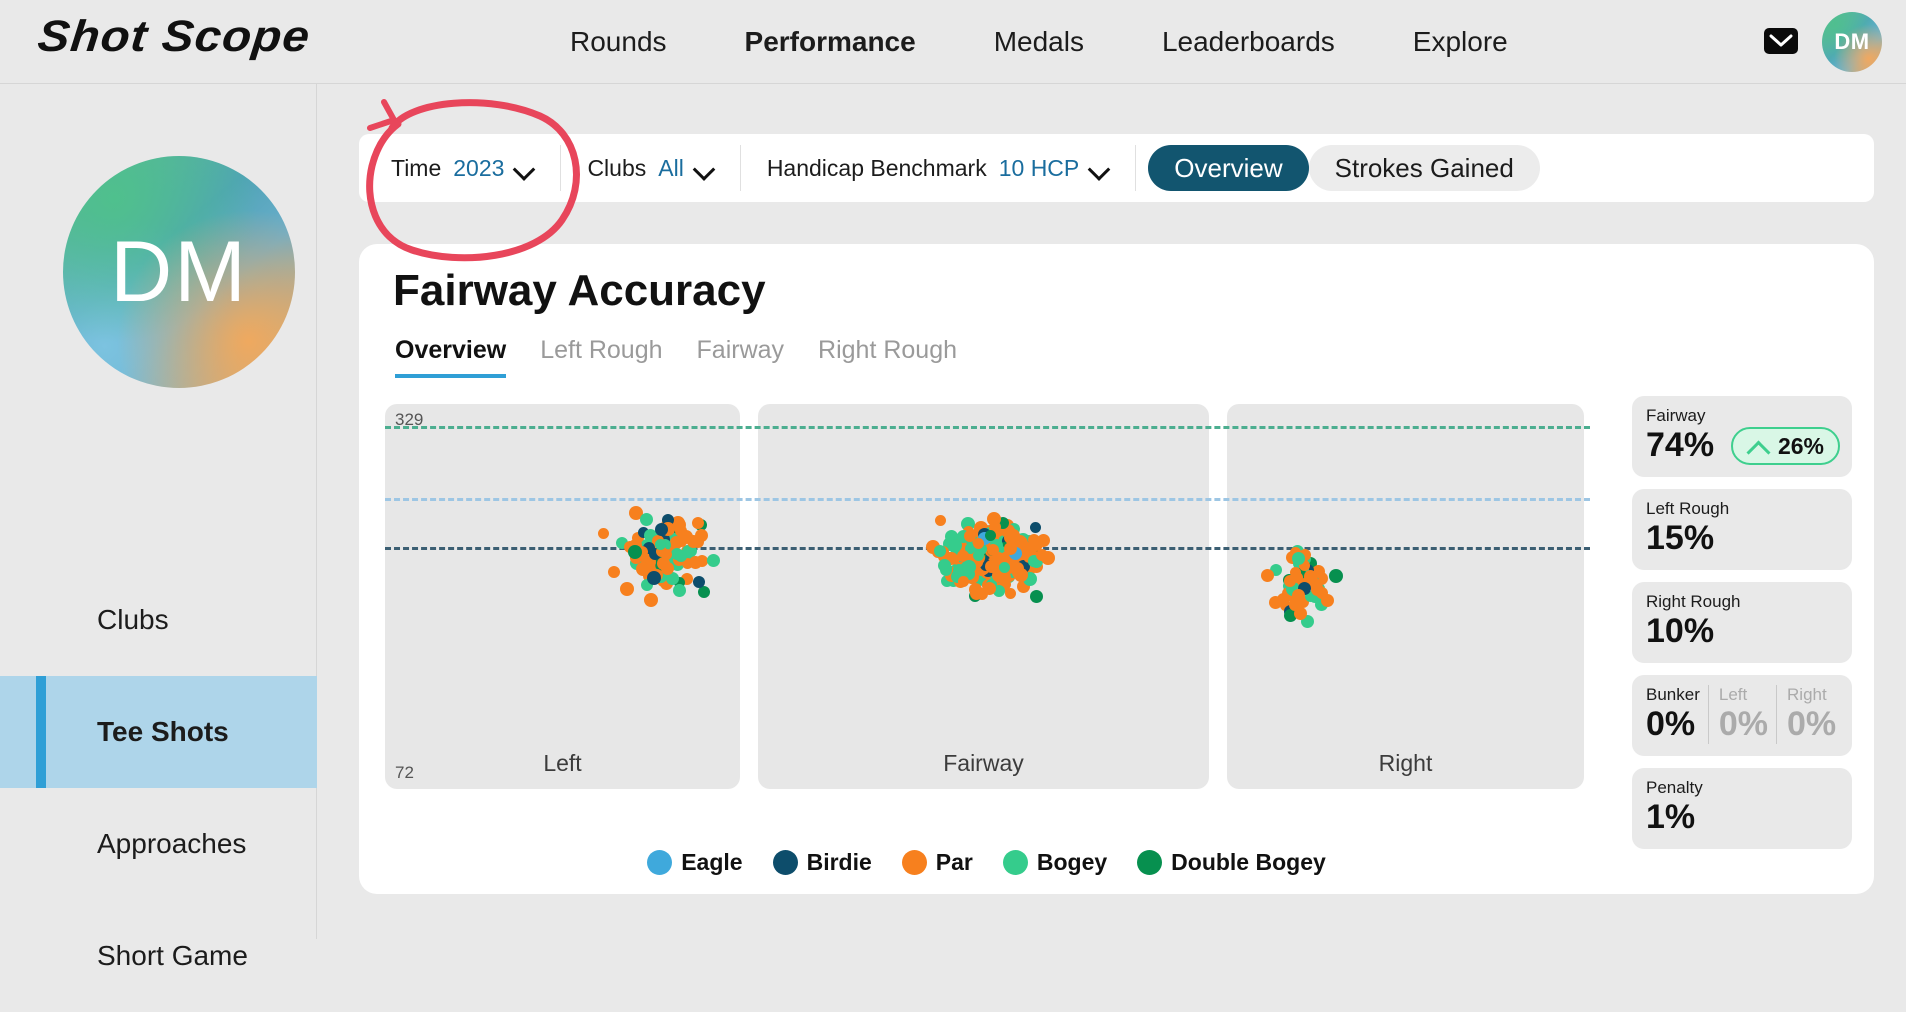  What do you see at coordinates (1676, 415) in the screenshot?
I see `stat-label-fairway: Fairway` at bounding box center [1676, 415].